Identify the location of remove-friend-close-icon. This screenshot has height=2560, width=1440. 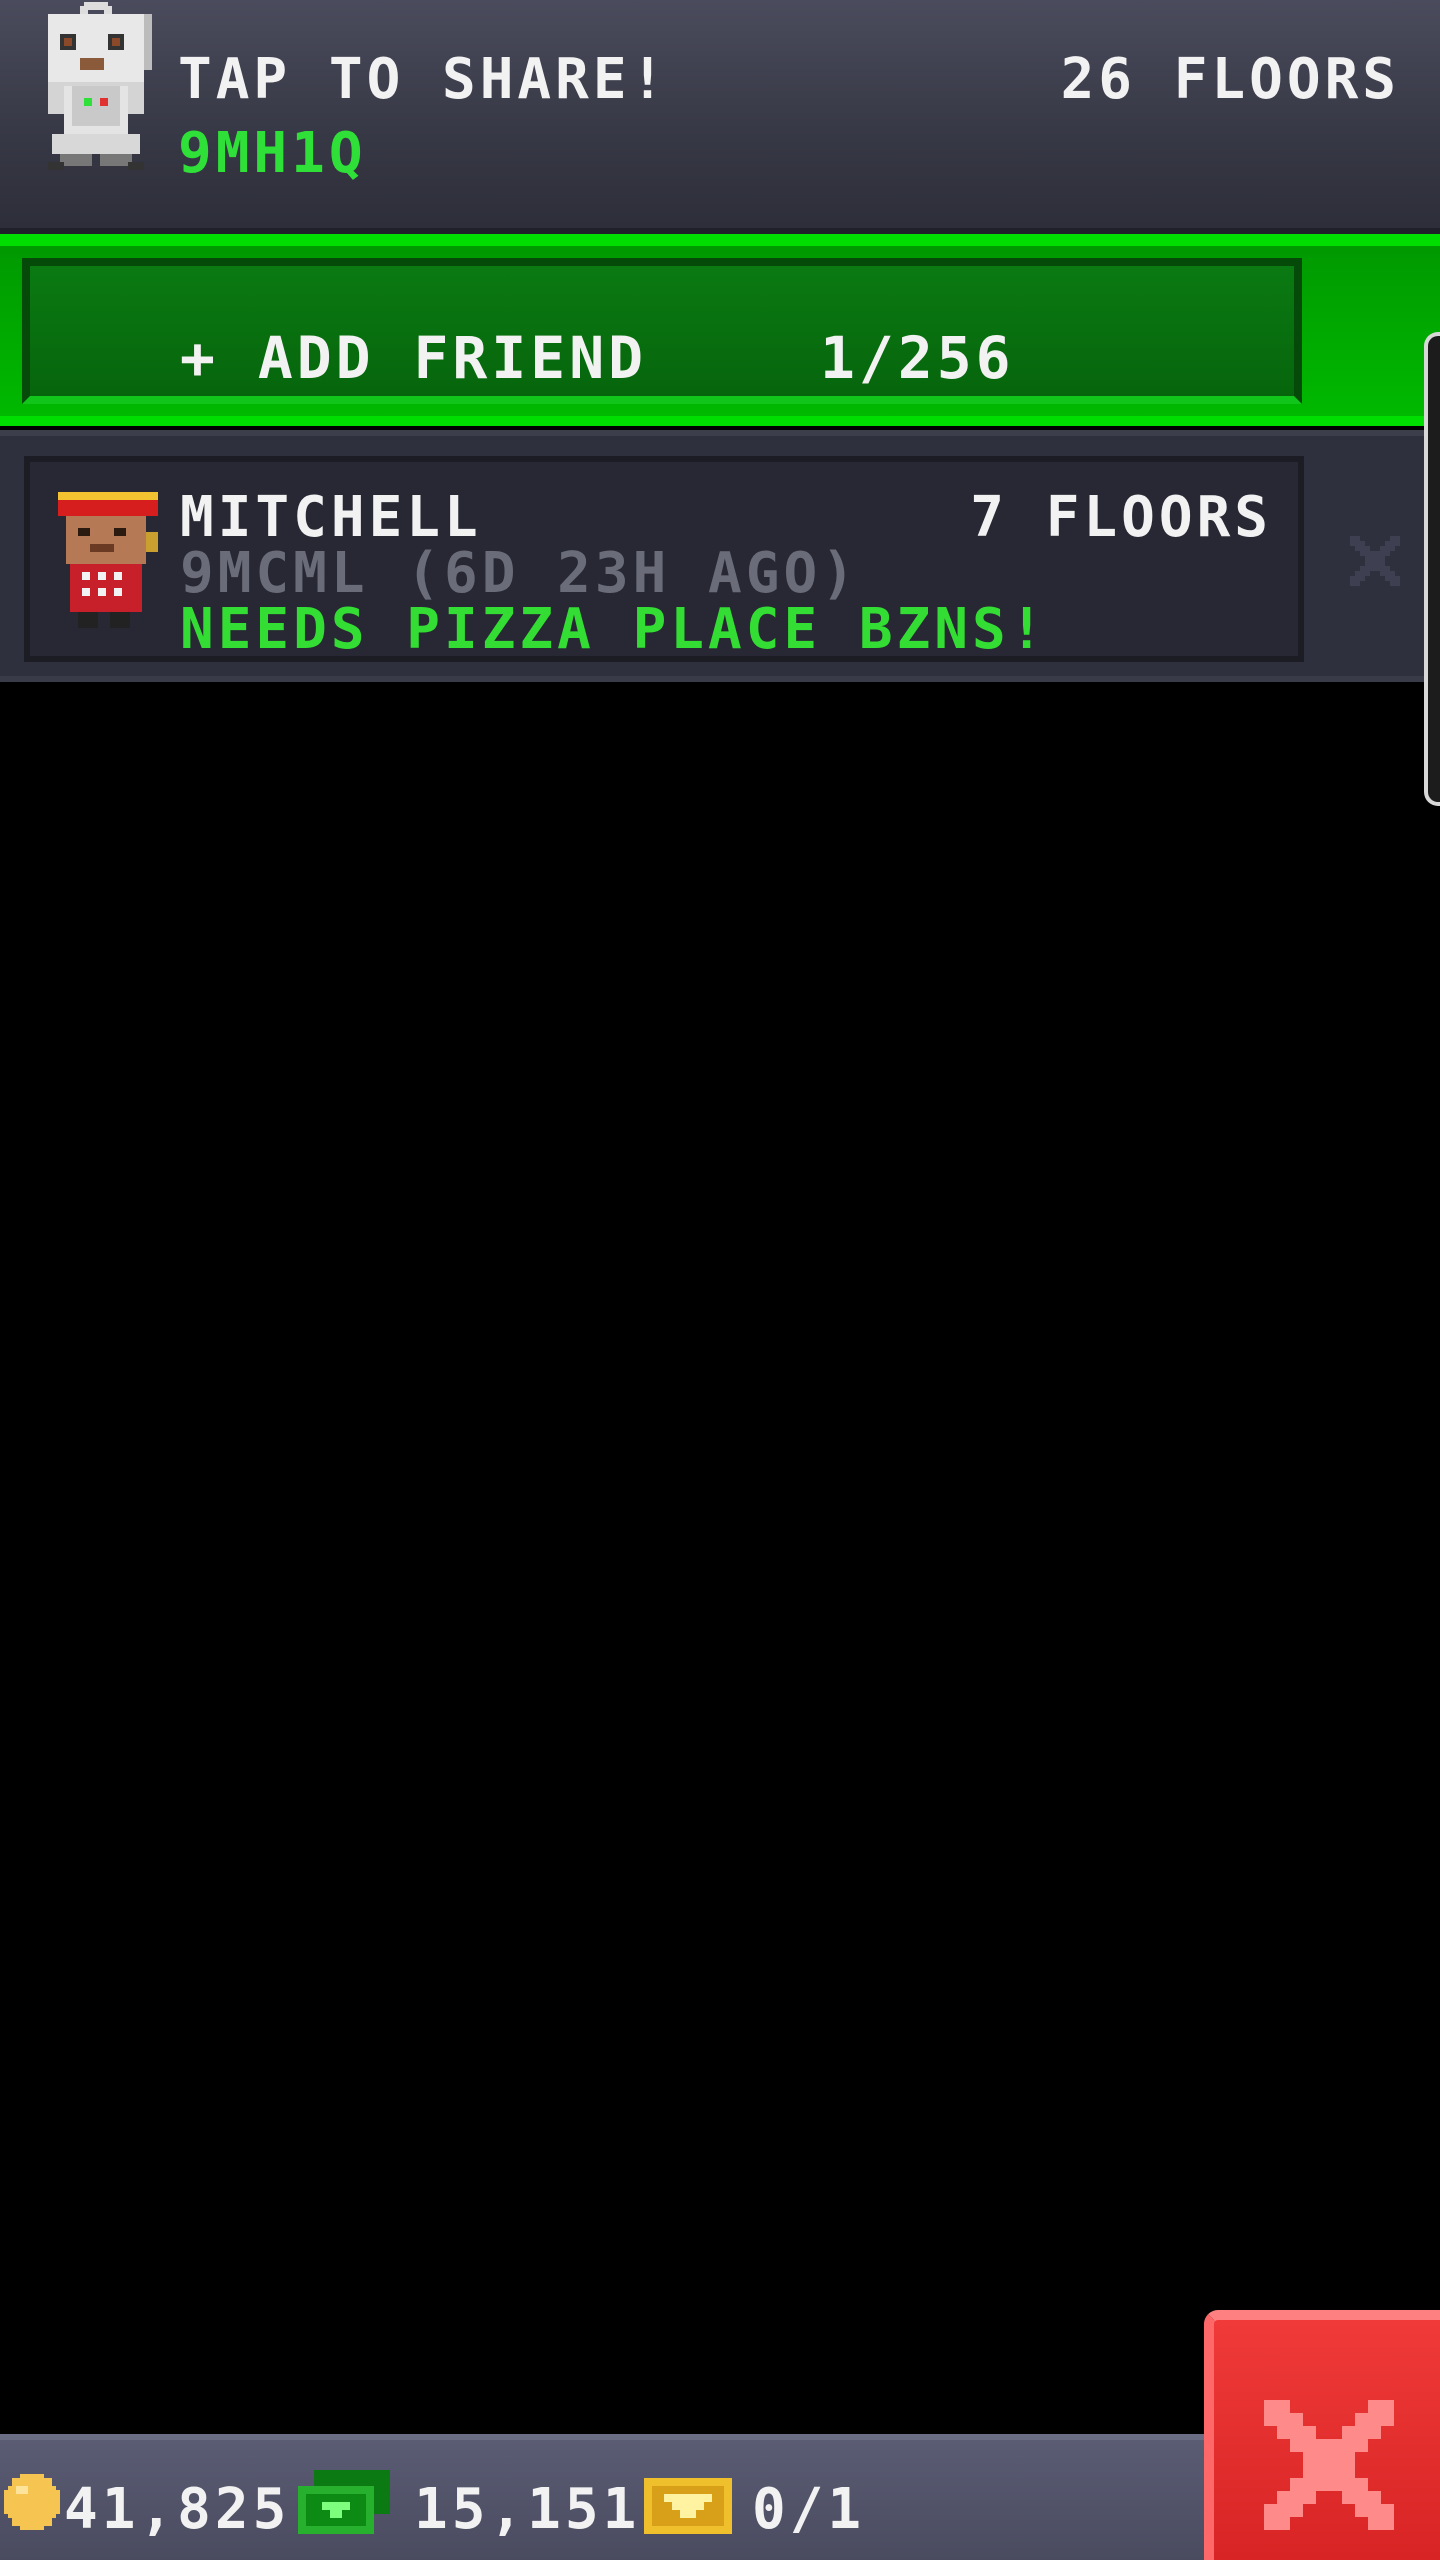
(1375, 561).